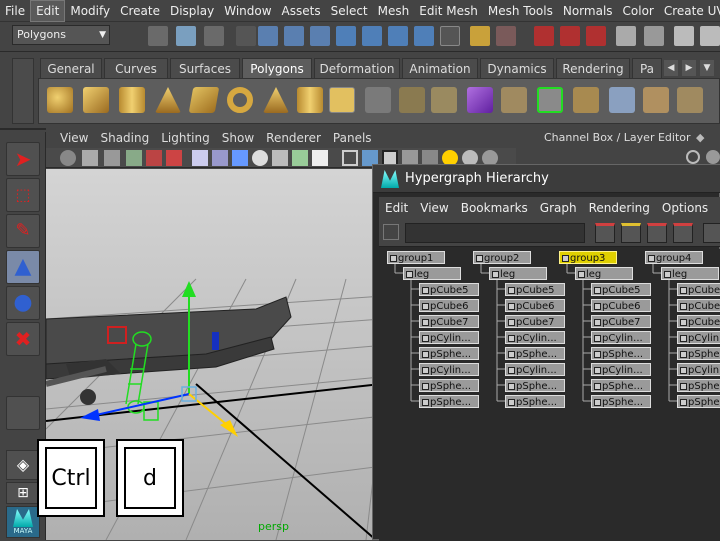 The image size is (720, 541). What do you see at coordinates (158, 36) in the screenshot?
I see `select-by-hierarchy-icon` at bounding box center [158, 36].